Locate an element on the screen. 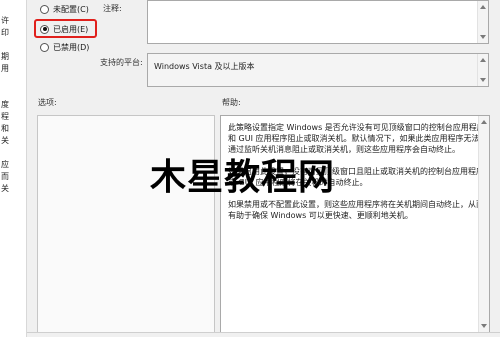 This screenshot has width=500, height=337. left-text-fragment: 应 is located at coordinates (5, 164).